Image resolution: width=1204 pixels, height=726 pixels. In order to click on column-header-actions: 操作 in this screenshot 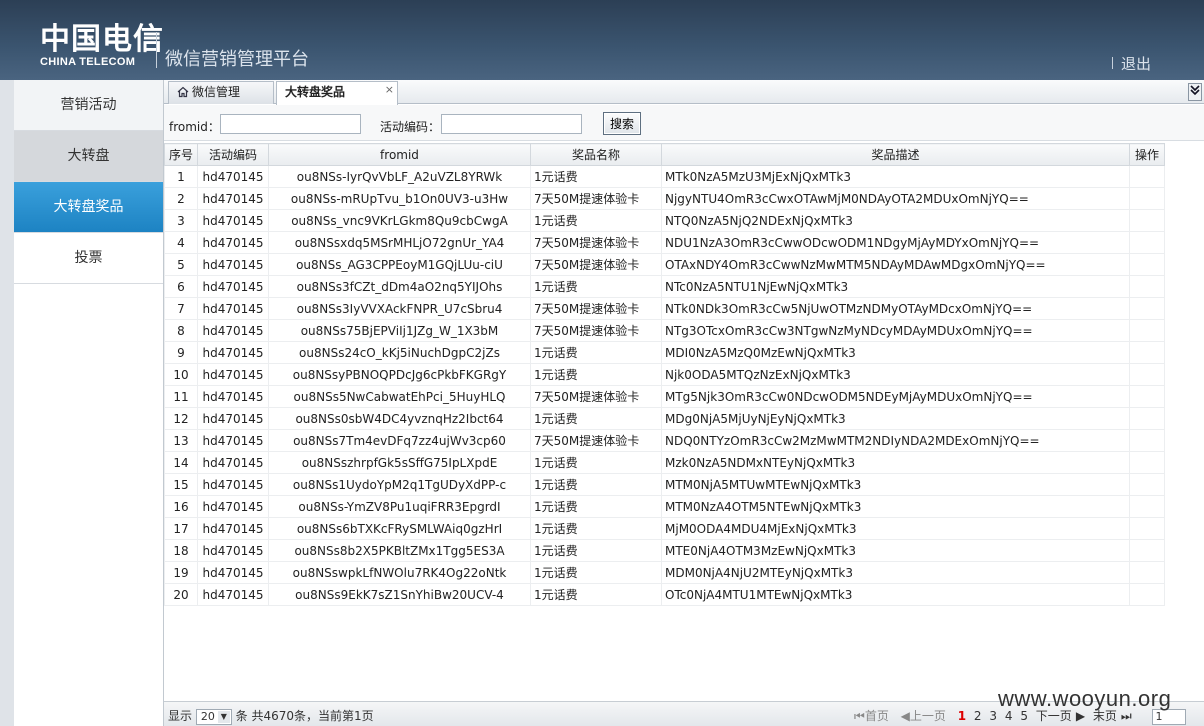, I will do `click(1147, 154)`.